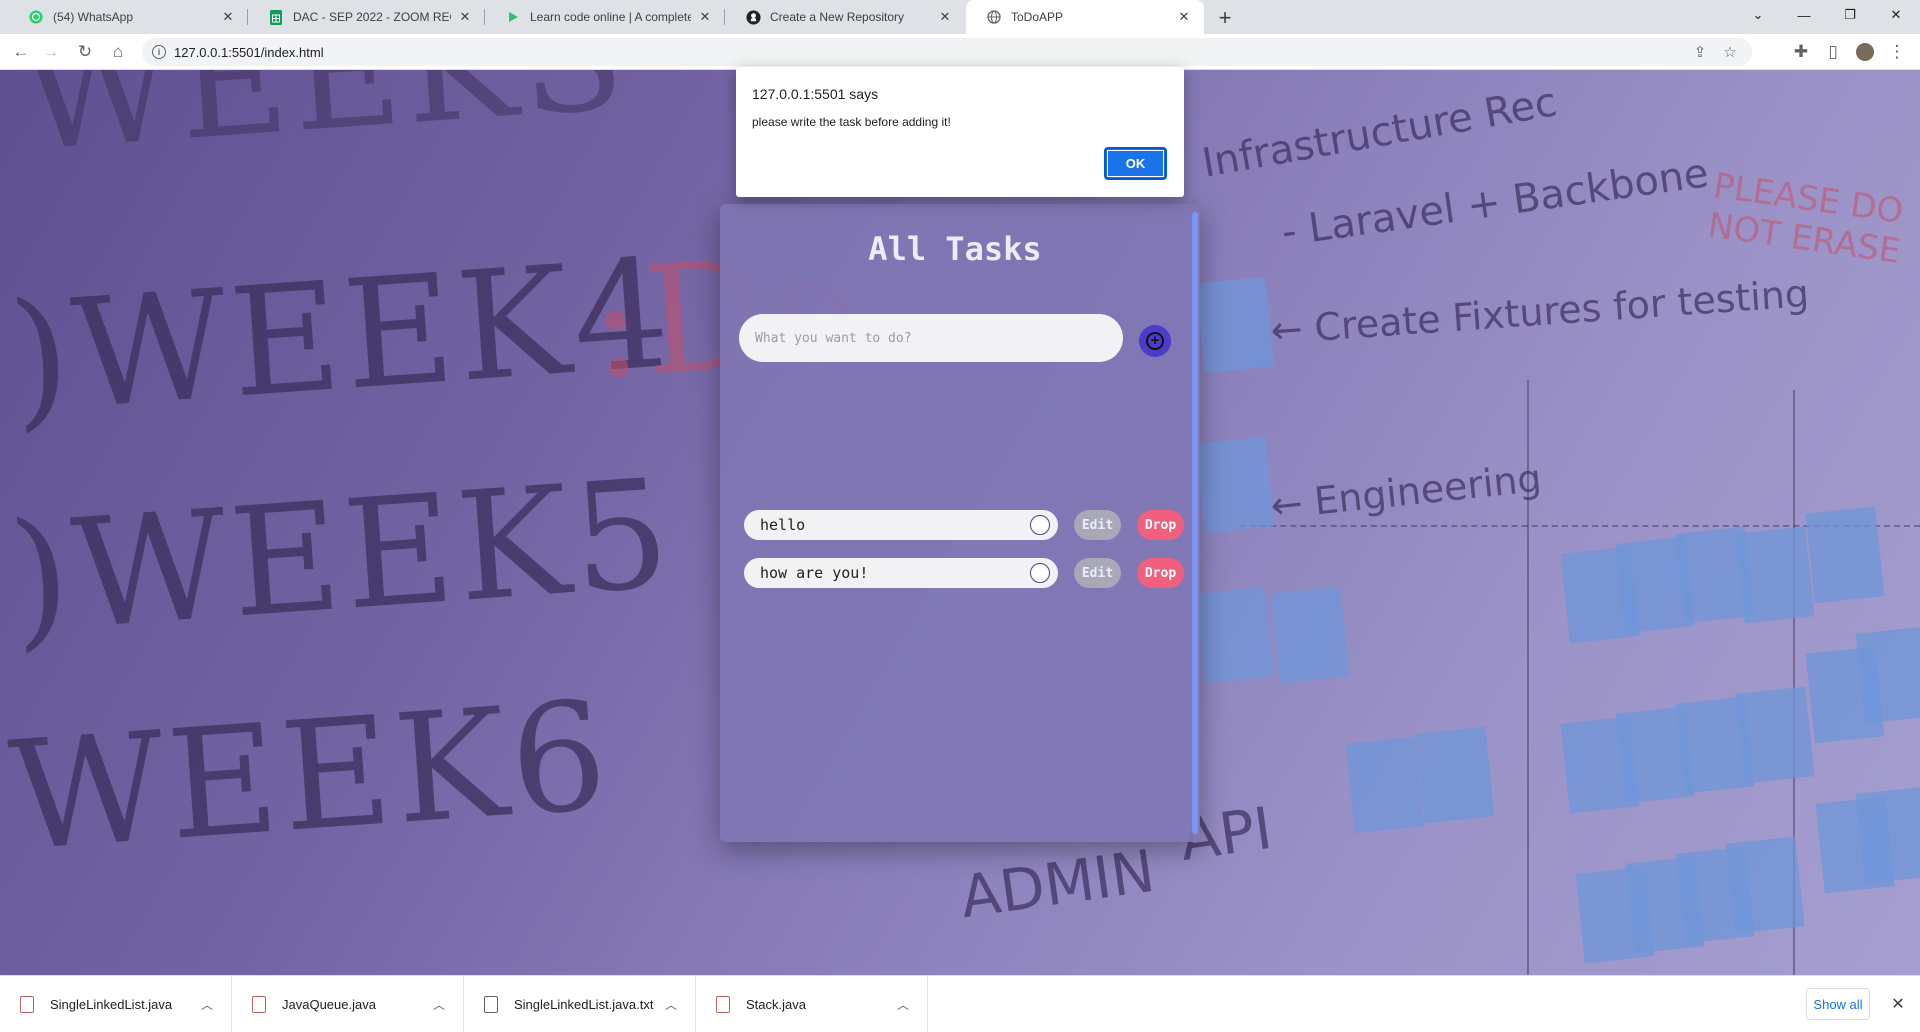 The height and width of the screenshot is (1032, 1920). I want to click on download-item: JavaQueue.java ︿, so click(348, 1004).